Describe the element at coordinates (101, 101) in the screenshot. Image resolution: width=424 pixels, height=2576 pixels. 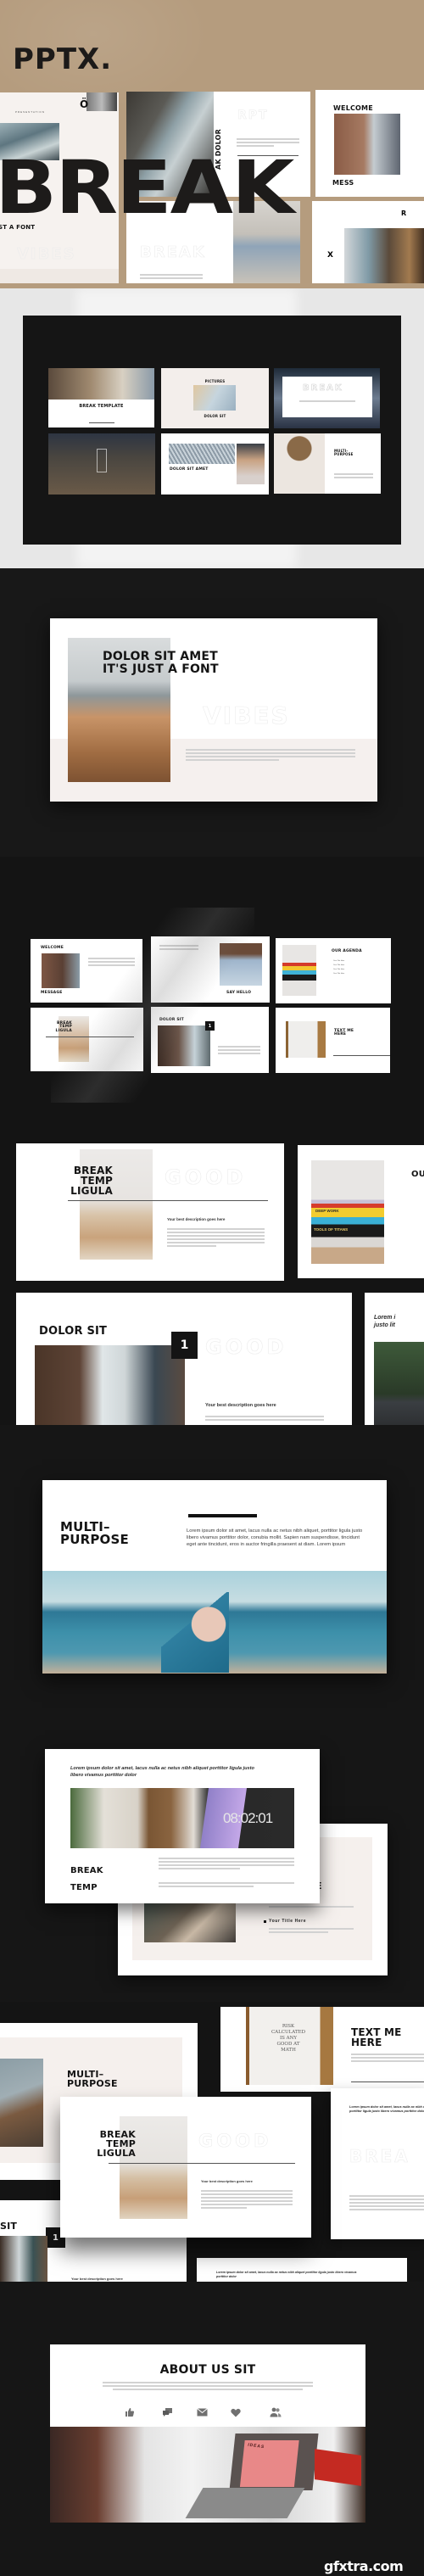
I see `corner-photo` at that location.